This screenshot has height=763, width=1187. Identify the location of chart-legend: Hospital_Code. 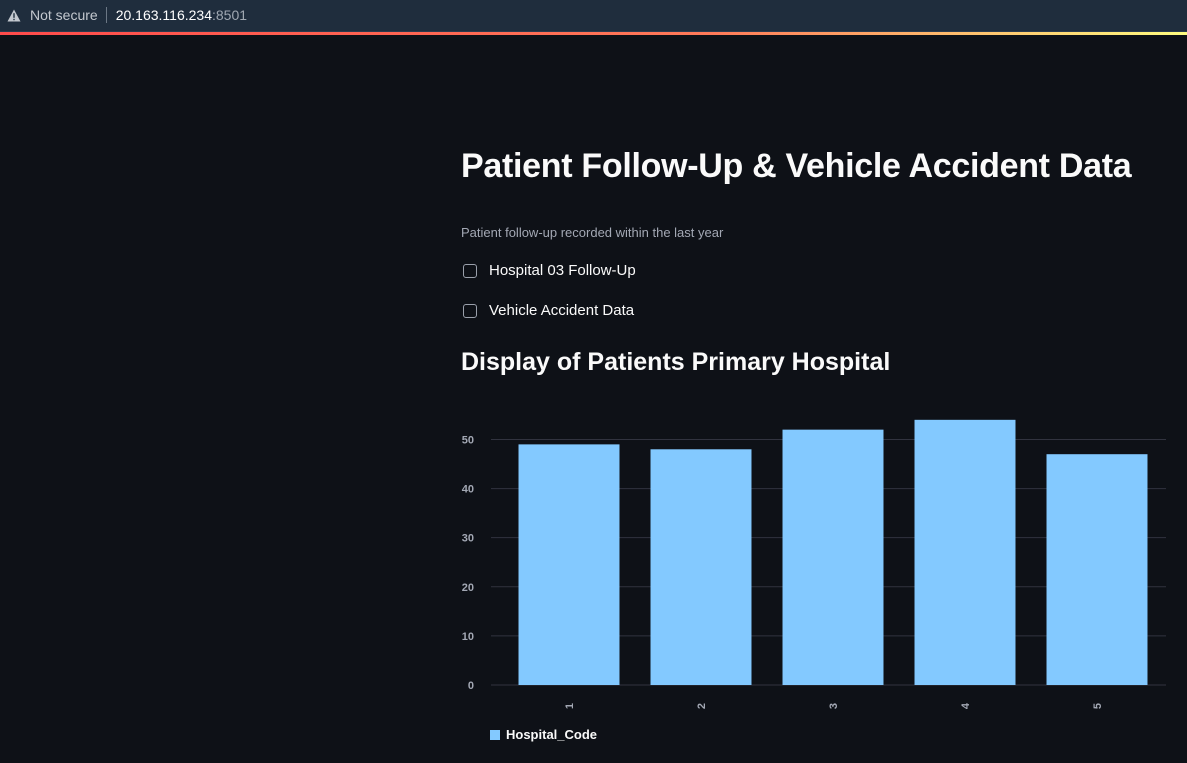
(543, 734).